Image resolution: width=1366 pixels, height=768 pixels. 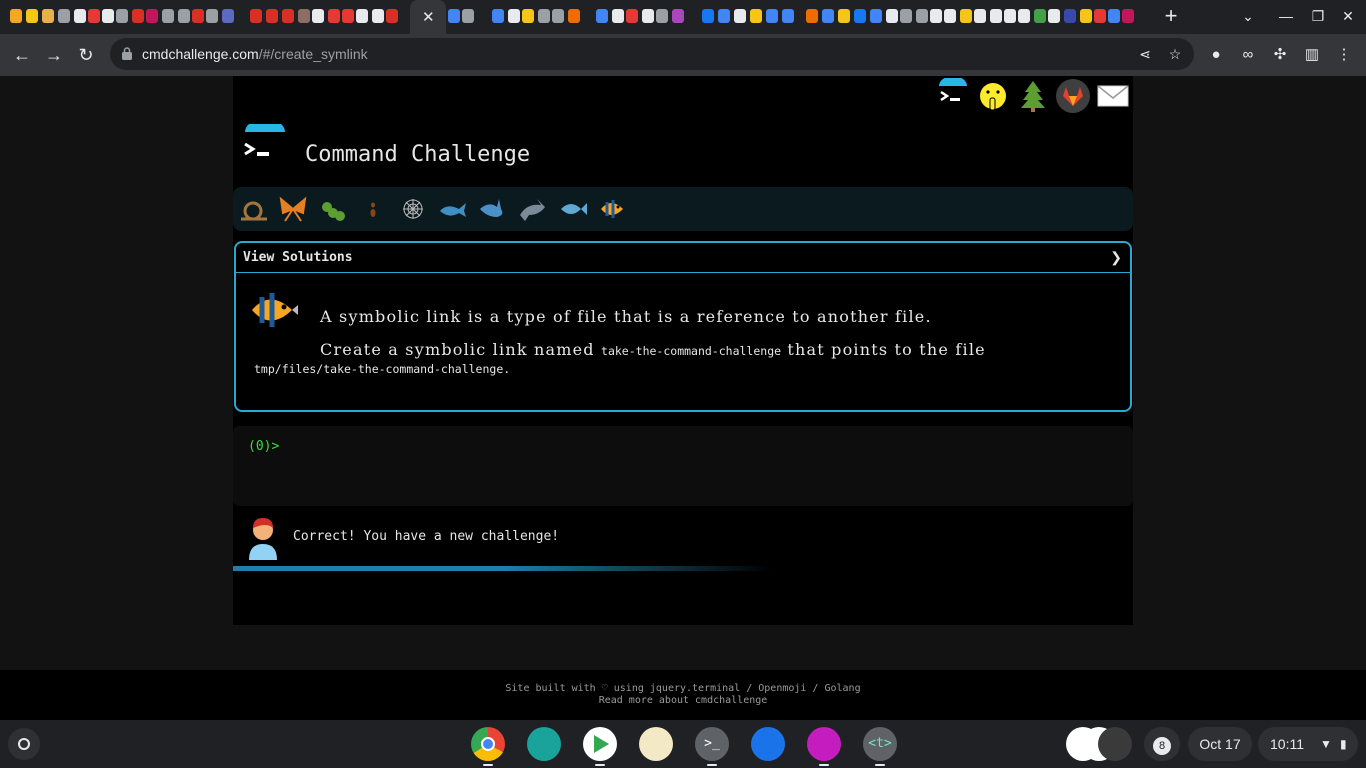 What do you see at coordinates (1115, 744) in the screenshot?
I see `account-avatar` at bounding box center [1115, 744].